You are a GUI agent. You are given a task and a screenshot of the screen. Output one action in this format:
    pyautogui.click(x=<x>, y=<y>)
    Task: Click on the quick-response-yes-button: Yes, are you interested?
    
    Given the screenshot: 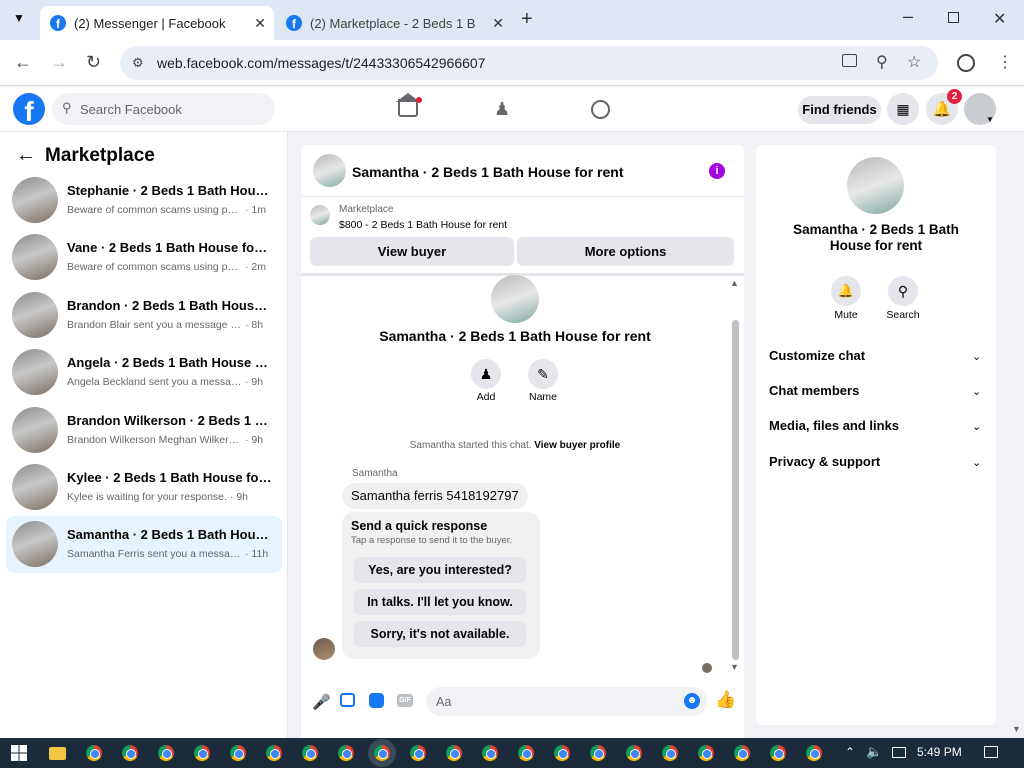 What is the action you would take?
    pyautogui.click(x=440, y=570)
    